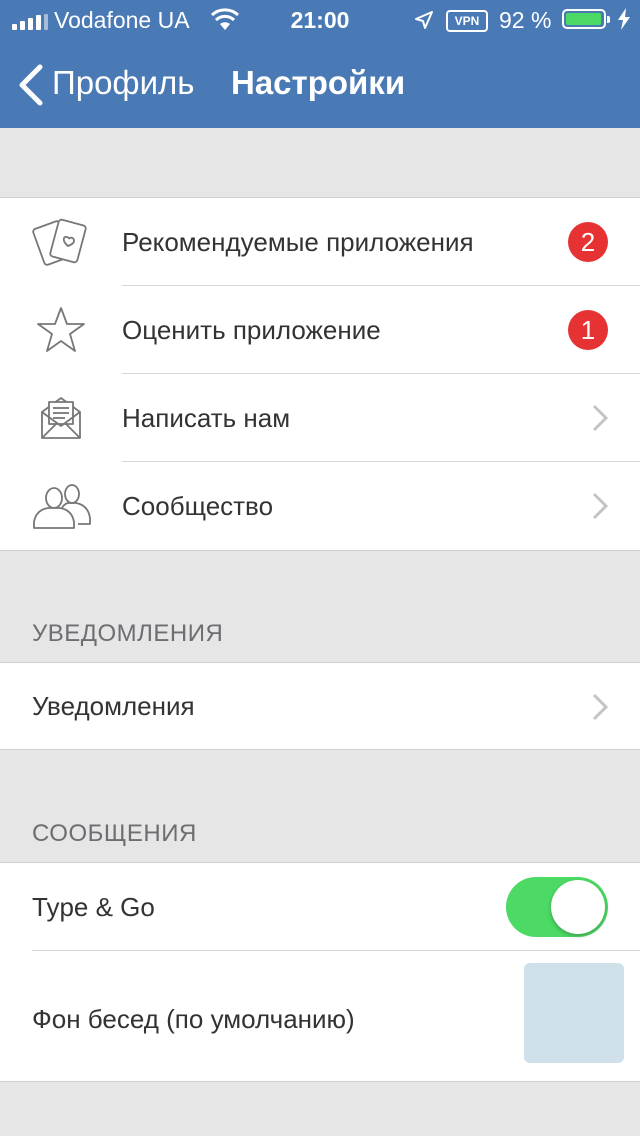 This screenshot has height=1136, width=640. What do you see at coordinates (588, 242) in the screenshot?
I see `recommended-apps-badge: 2` at bounding box center [588, 242].